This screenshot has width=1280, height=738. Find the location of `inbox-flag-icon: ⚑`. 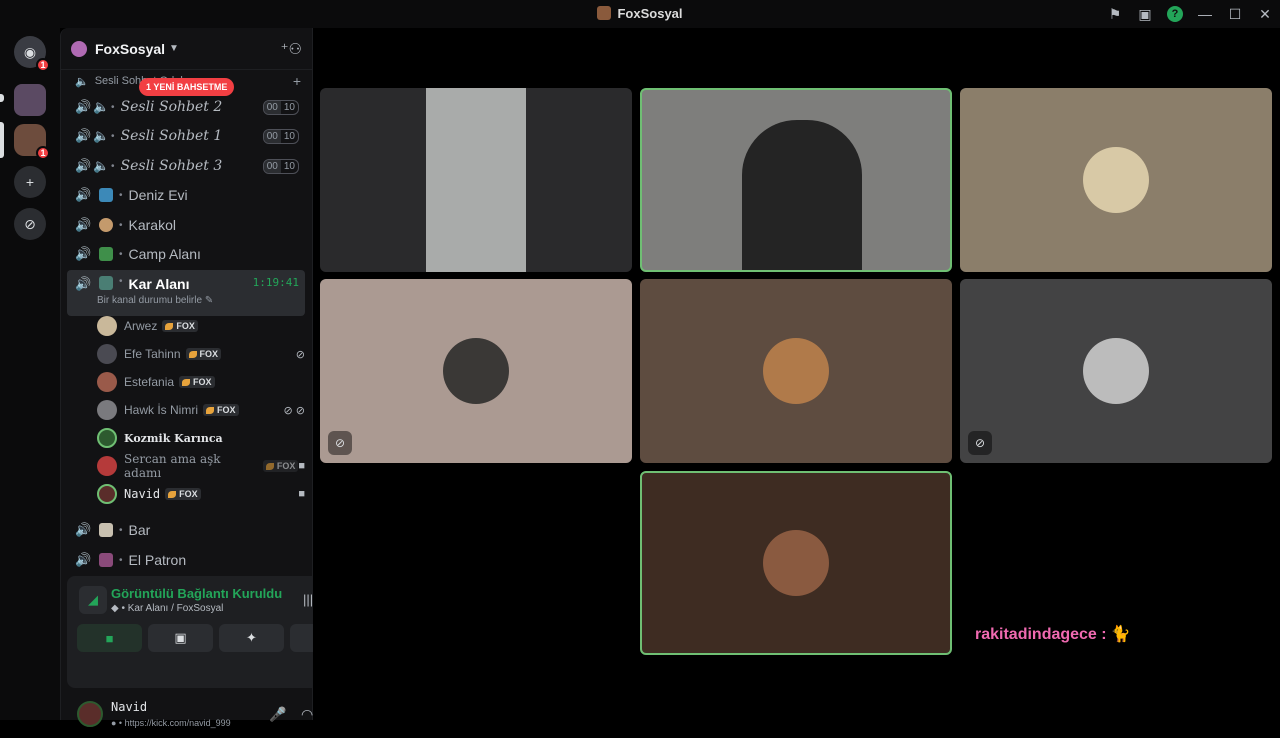

inbox-flag-icon: ⚑ is located at coordinates (1115, 14).